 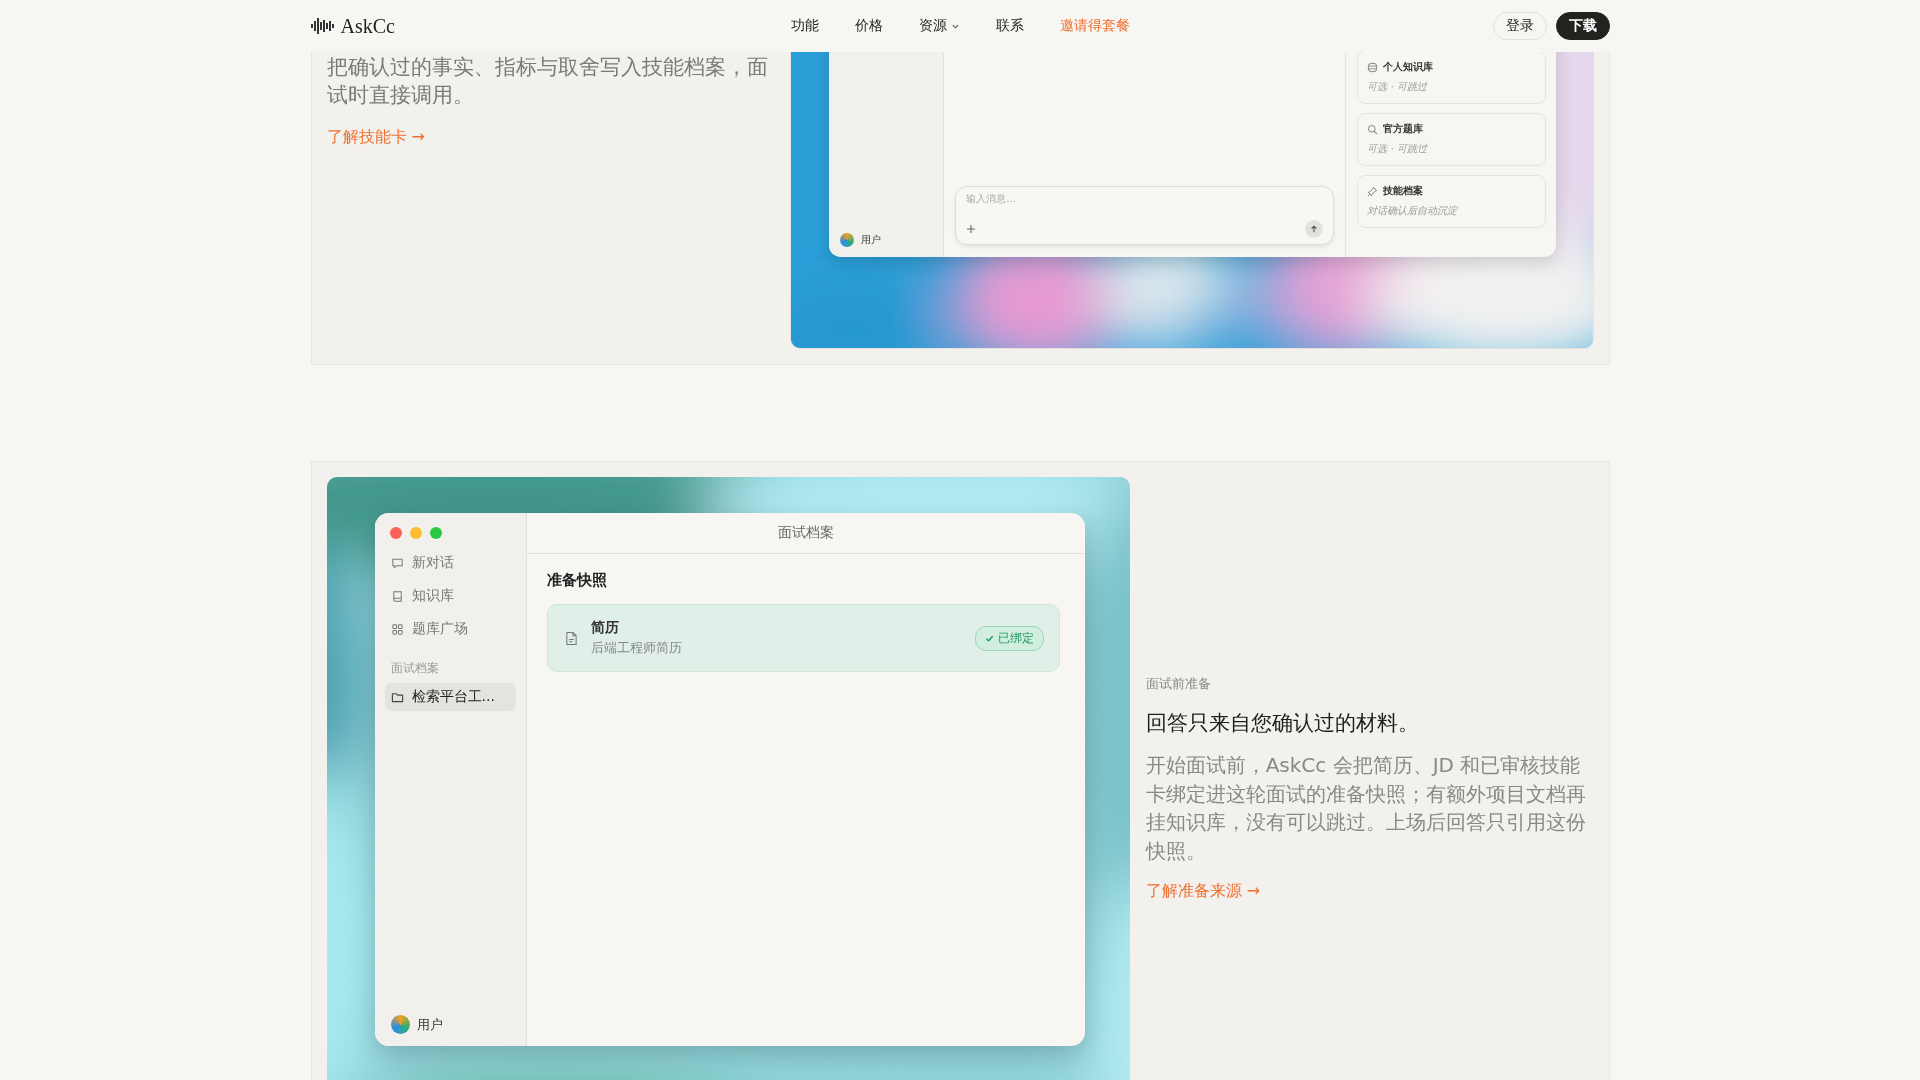 What do you see at coordinates (571, 638) in the screenshot?
I see `document-icon` at bounding box center [571, 638].